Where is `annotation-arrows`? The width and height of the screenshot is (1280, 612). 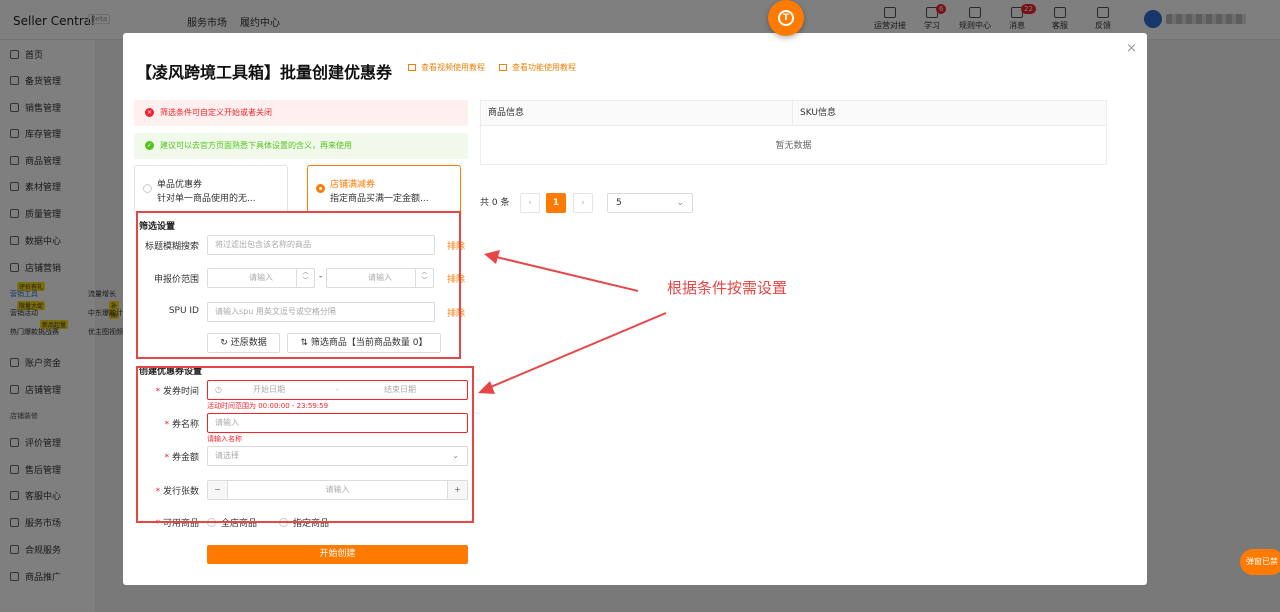
annotation-arrows is located at coordinates (572, 322).